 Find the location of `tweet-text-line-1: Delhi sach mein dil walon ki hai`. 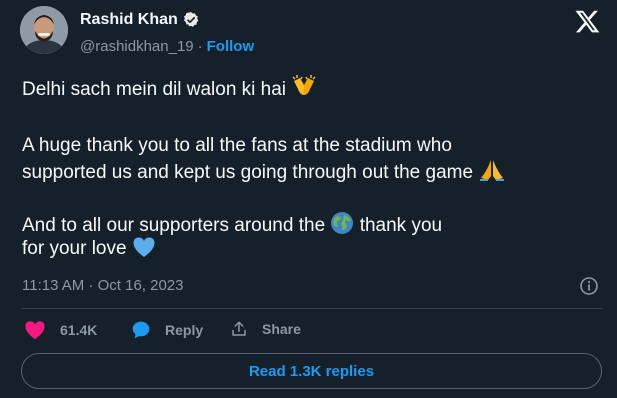

tweet-text-line-1: Delhi sach mein dil walon ki hai is located at coordinates (169, 90).